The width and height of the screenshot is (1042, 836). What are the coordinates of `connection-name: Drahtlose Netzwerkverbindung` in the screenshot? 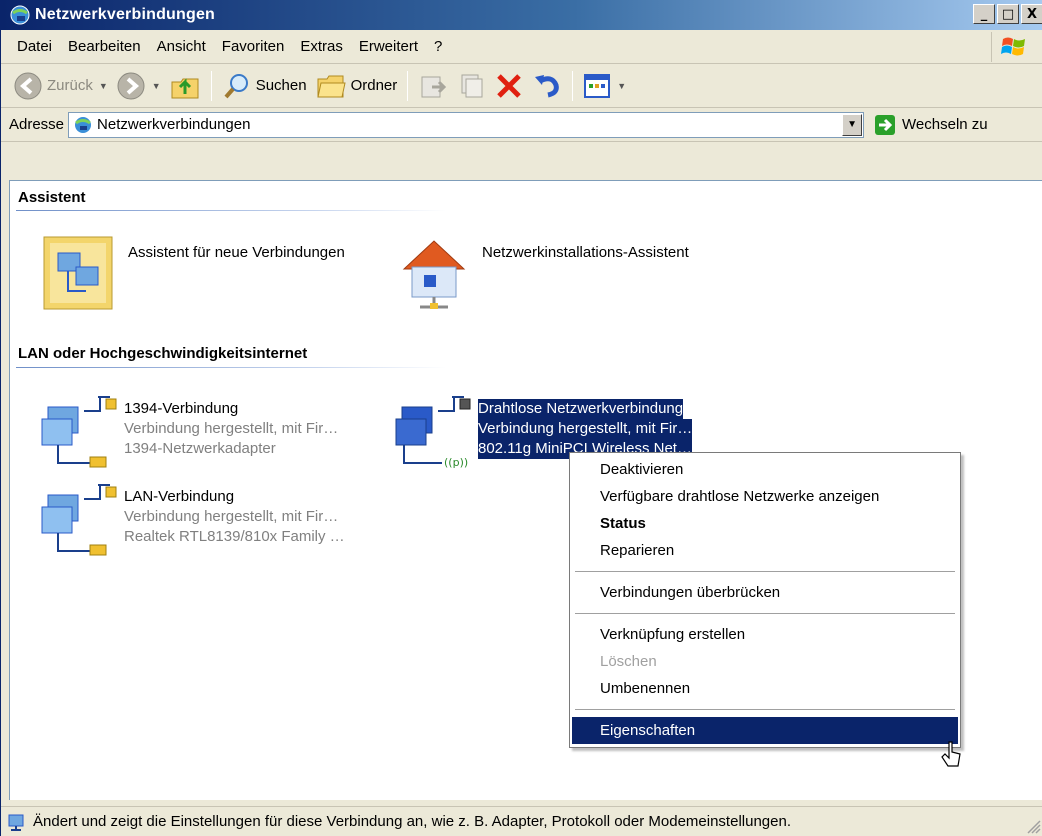 It's located at (581, 409).